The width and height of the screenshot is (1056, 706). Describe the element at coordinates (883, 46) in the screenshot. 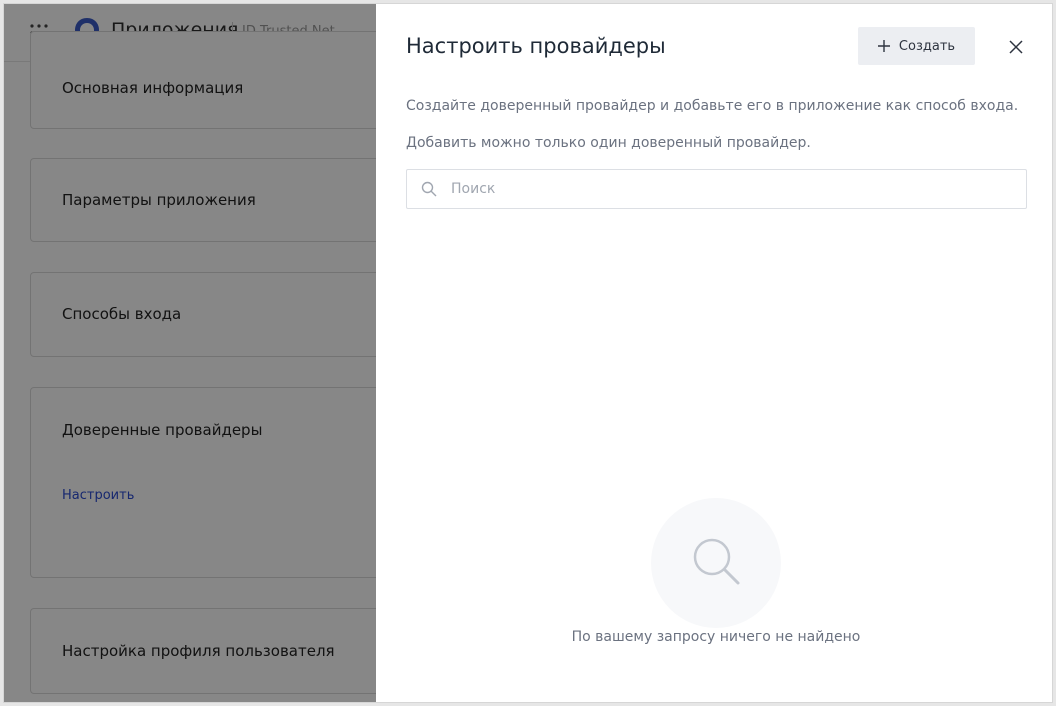

I see `plus-icon` at that location.